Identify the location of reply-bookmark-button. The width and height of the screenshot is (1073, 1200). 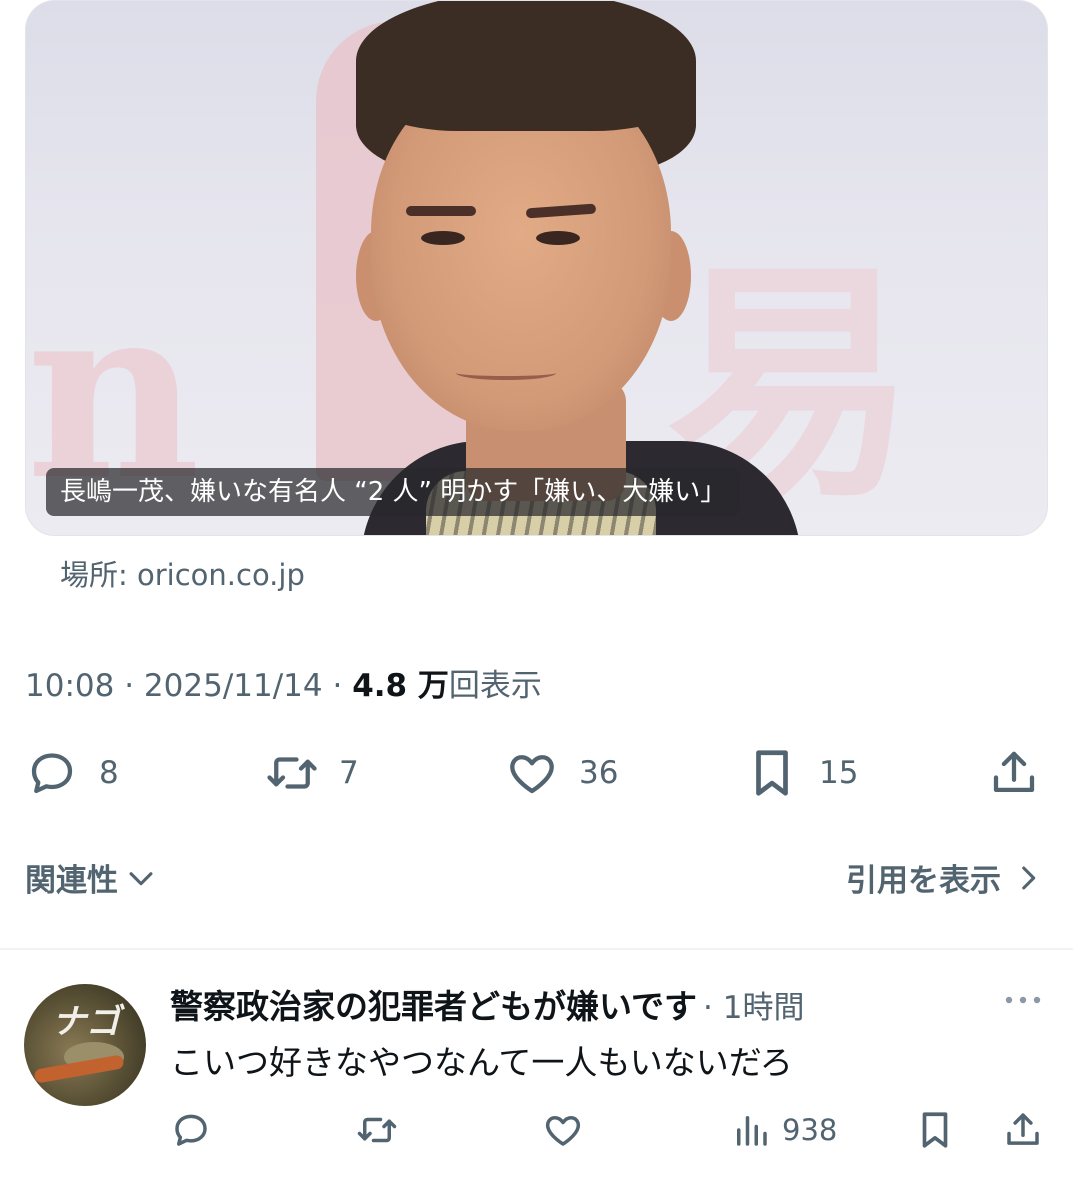
(935, 1130).